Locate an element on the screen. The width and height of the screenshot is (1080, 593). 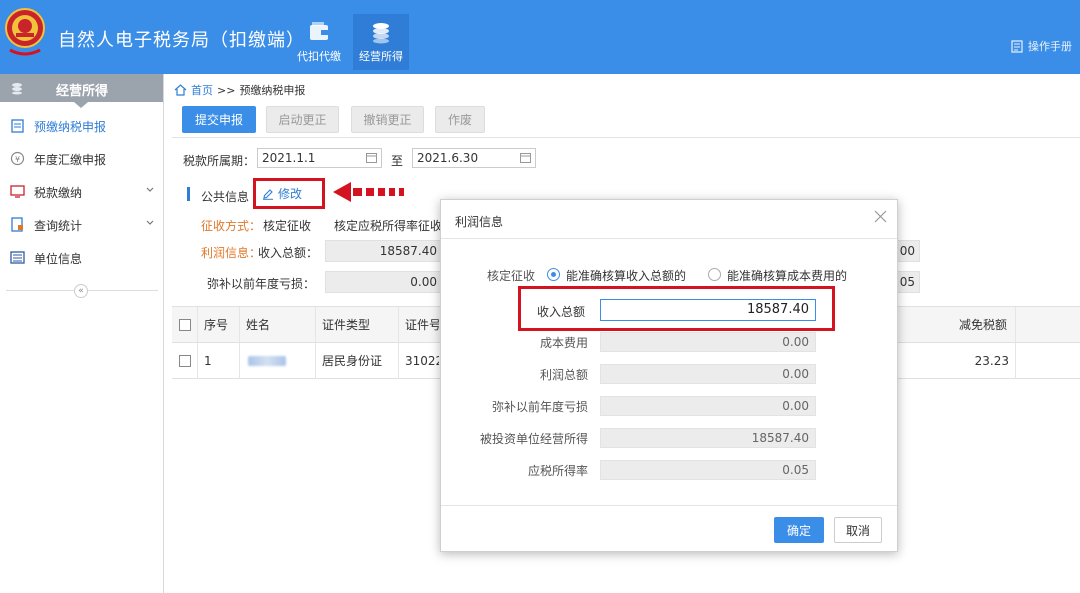
close-icon is located at coordinates (880, 216).